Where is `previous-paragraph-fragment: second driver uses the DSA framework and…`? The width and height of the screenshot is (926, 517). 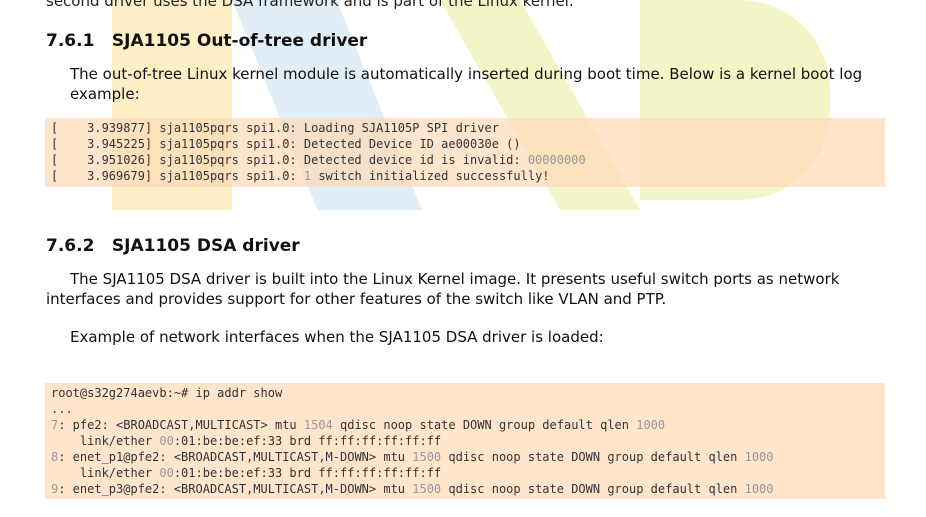 previous-paragraph-fragment: second driver uses the DSA framework and… is located at coordinates (310, 5).